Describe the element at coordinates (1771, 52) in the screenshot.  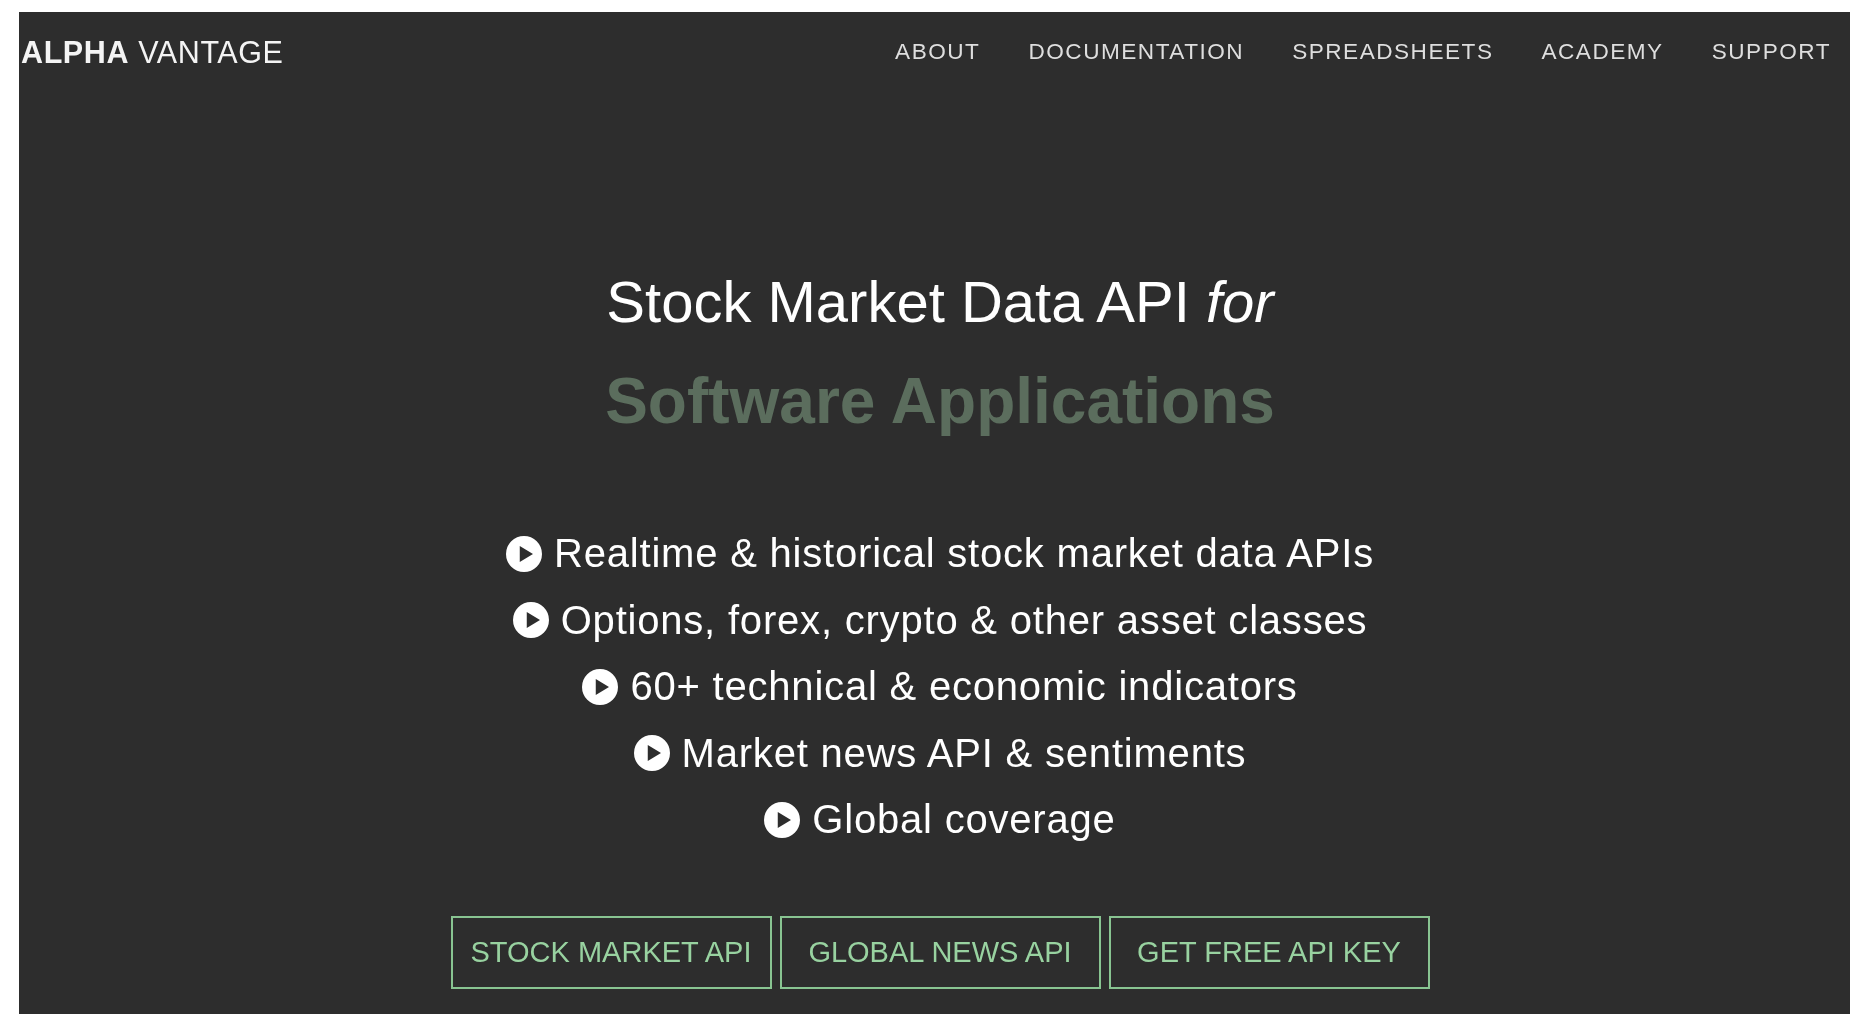
I see `nav-link: SUPPORT` at that location.